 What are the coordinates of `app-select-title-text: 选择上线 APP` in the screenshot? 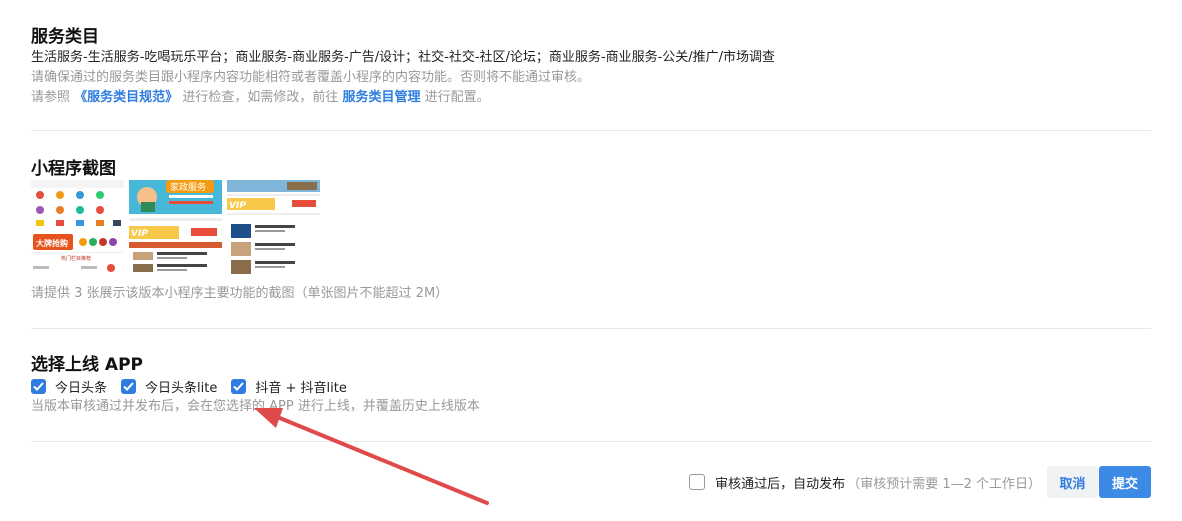 It's located at (87, 365).